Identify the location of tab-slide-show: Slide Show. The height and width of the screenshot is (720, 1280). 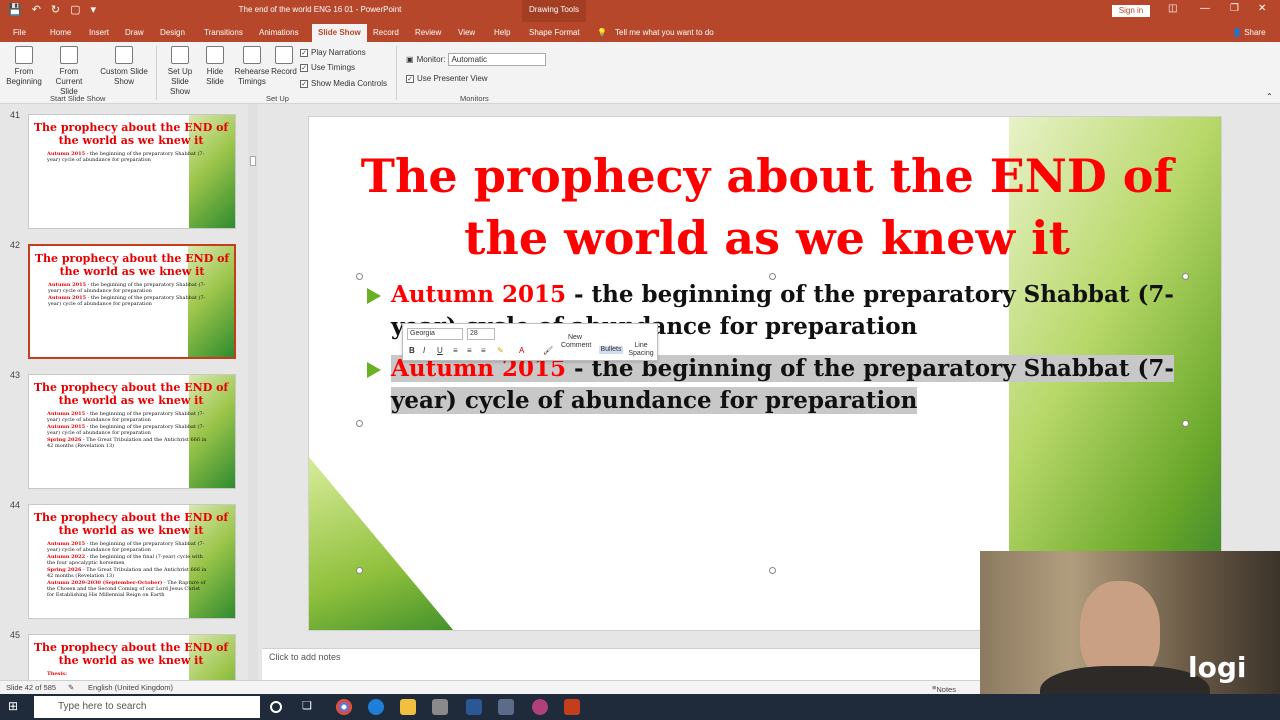
(339, 33).